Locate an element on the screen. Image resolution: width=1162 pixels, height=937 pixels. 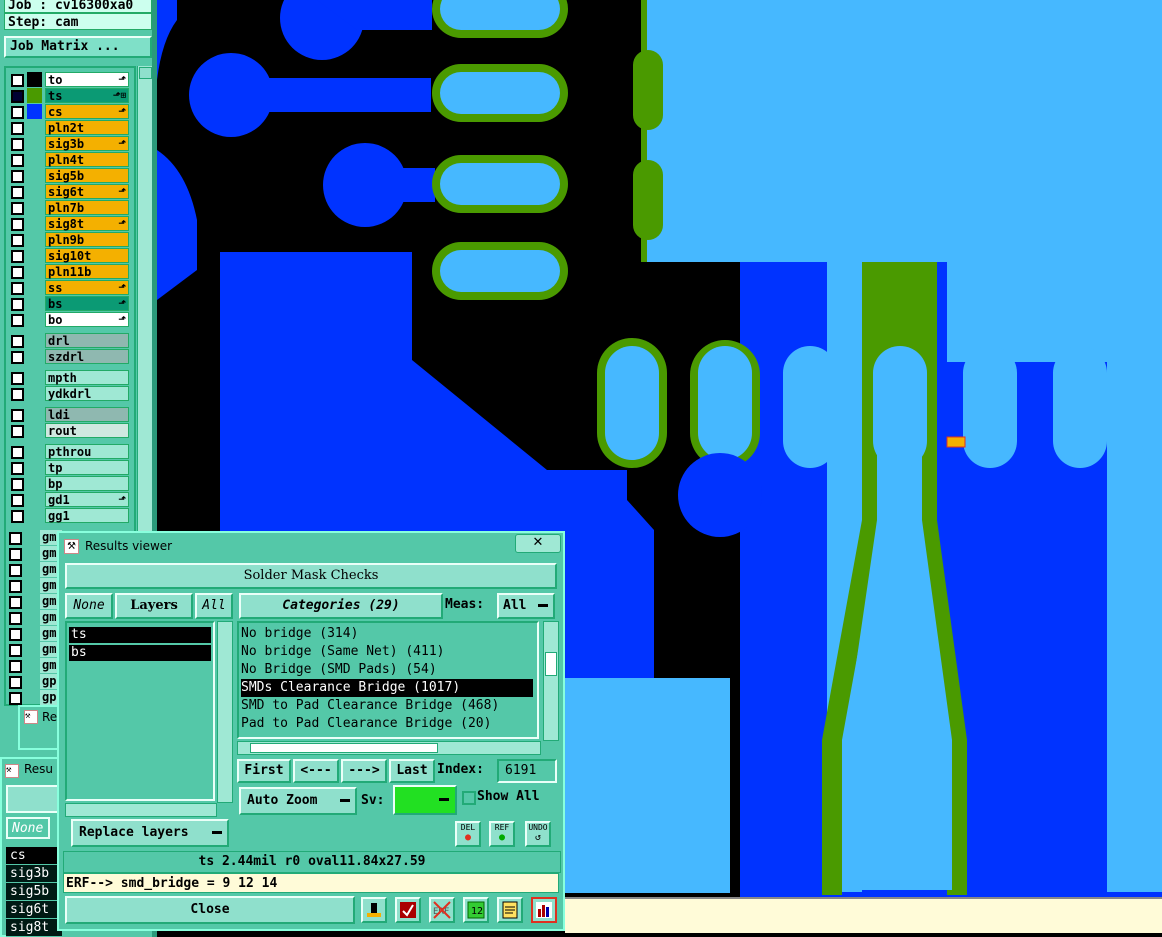
layers-button: Layers is located at coordinates (154, 606).